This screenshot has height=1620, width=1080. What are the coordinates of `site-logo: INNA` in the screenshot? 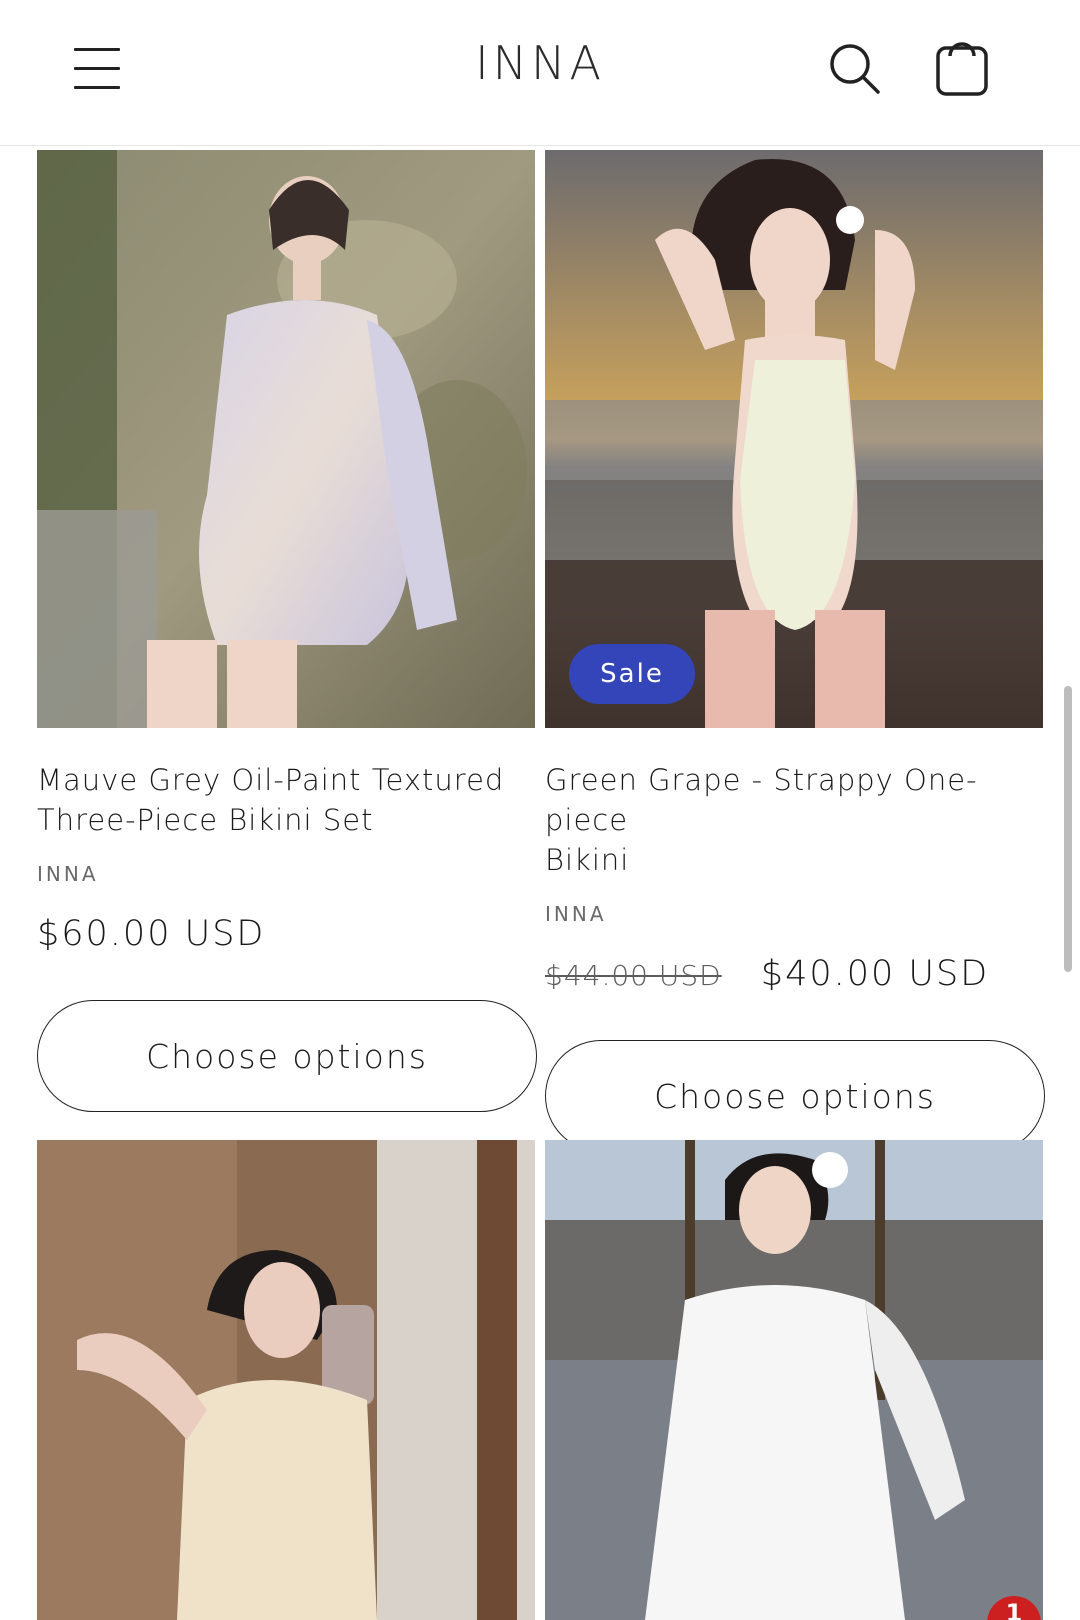 It's located at (540, 63).